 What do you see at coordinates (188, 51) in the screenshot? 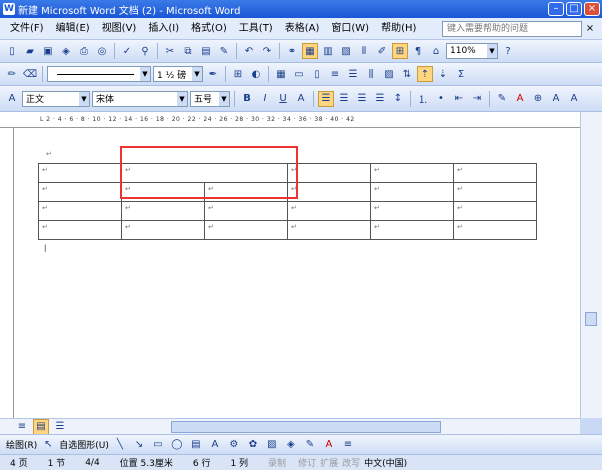
I see `copy-icon: ⧉` at bounding box center [188, 51].